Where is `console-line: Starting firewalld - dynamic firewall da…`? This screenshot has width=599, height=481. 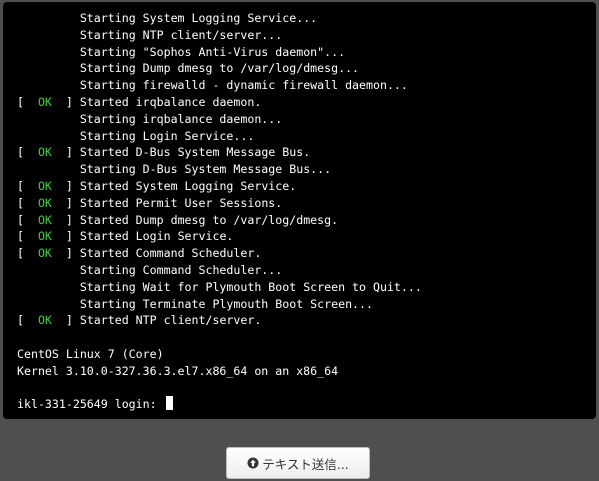 console-line: Starting firewalld - dynamic firewall da… is located at coordinates (301, 85).